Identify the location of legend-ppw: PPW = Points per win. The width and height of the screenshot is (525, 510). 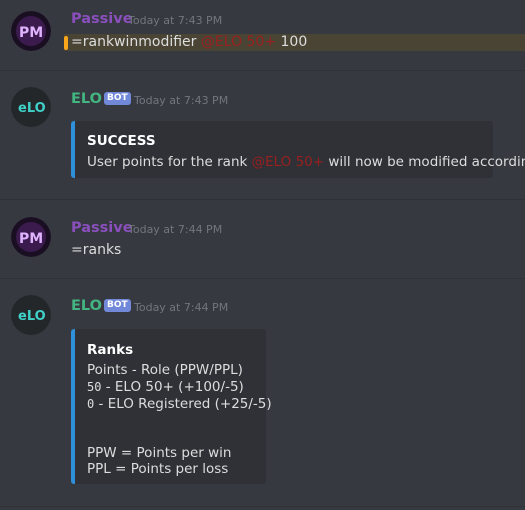
(159, 453).